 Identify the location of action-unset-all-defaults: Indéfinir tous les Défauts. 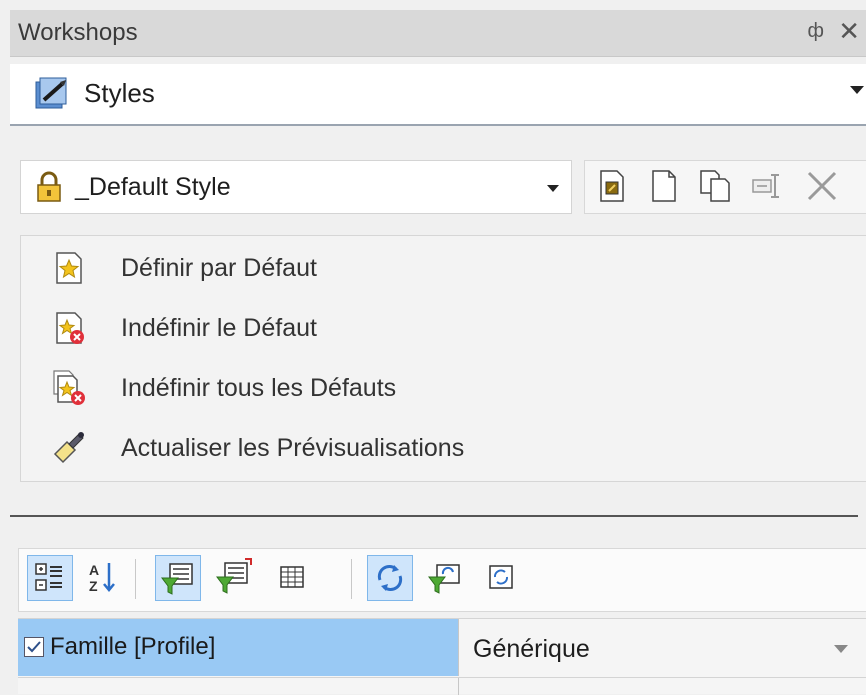
(443, 388).